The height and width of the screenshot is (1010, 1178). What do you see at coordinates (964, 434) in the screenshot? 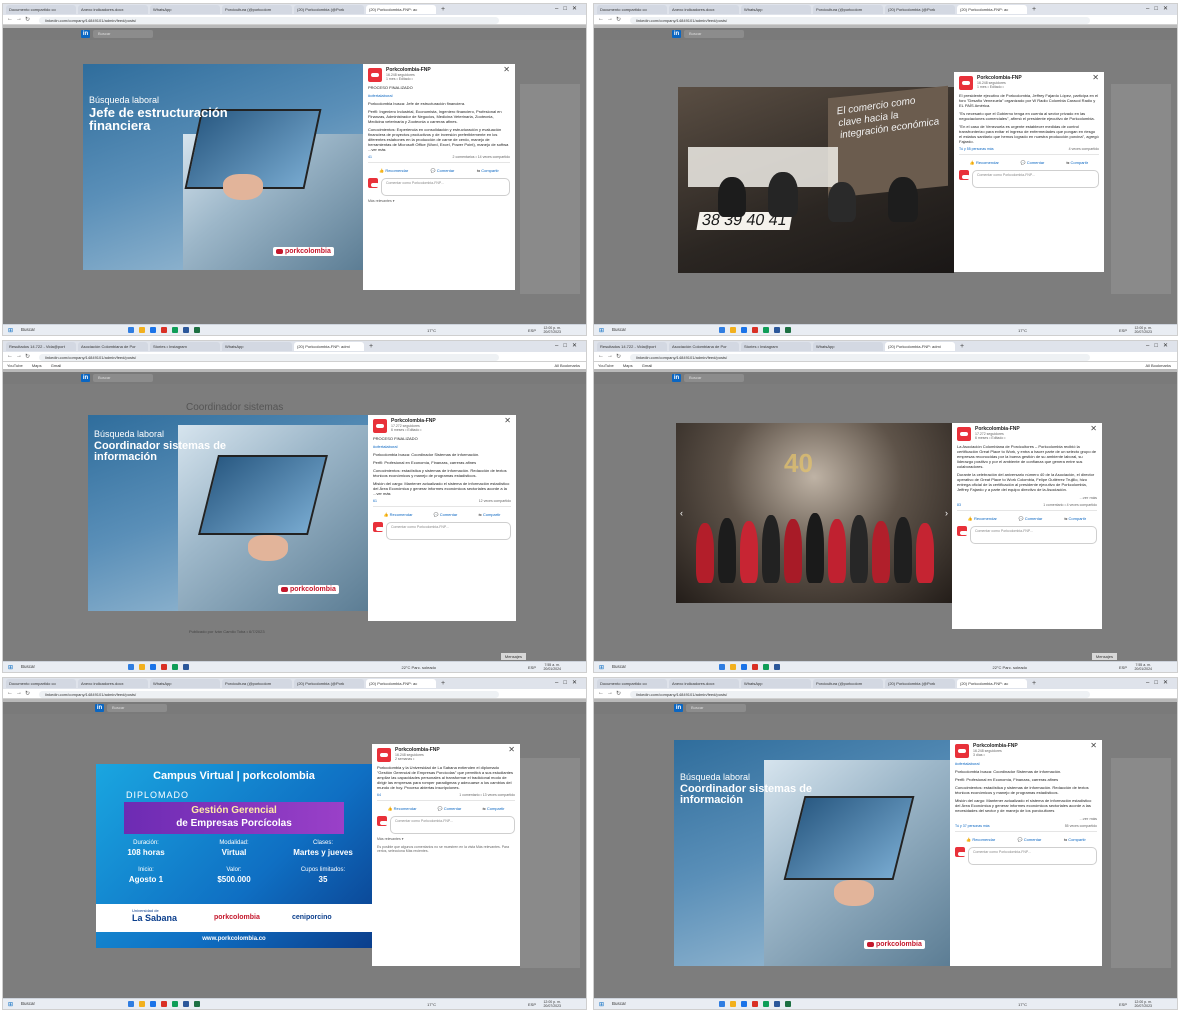
I see `org-avatar` at bounding box center [964, 434].